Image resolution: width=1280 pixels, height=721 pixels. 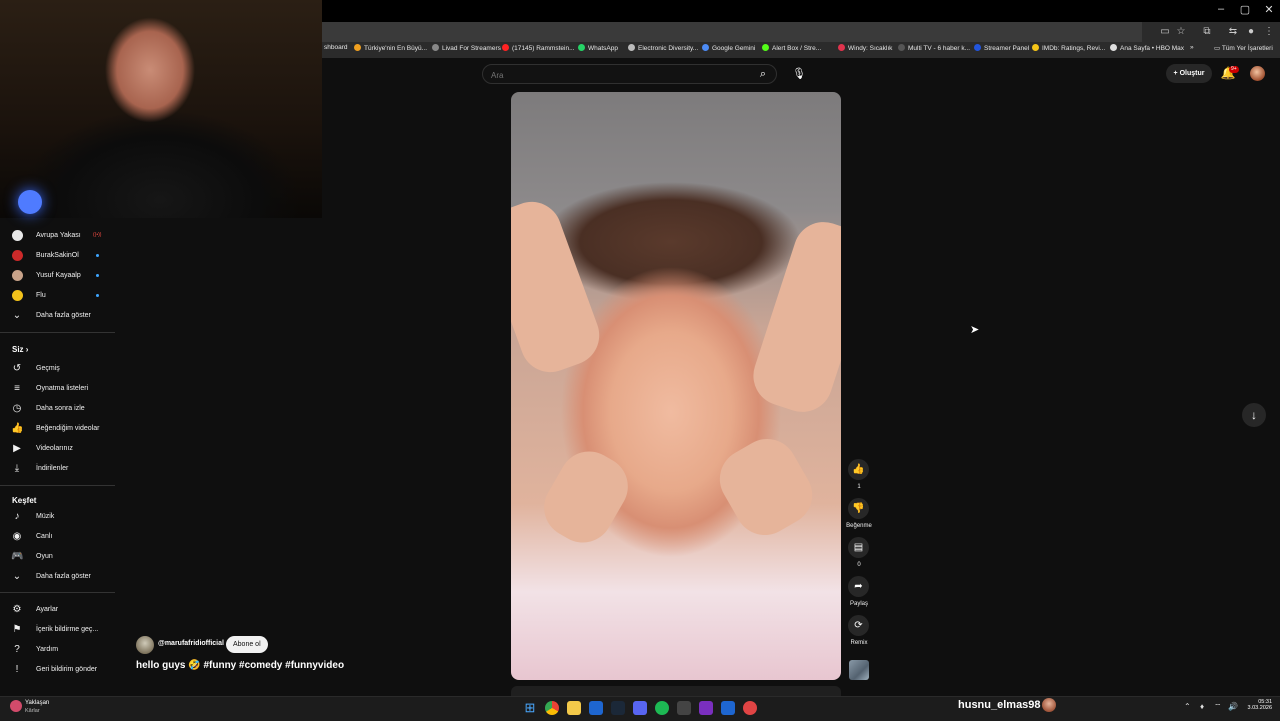 I want to click on comment-icon: ▤, so click(x=858, y=547).